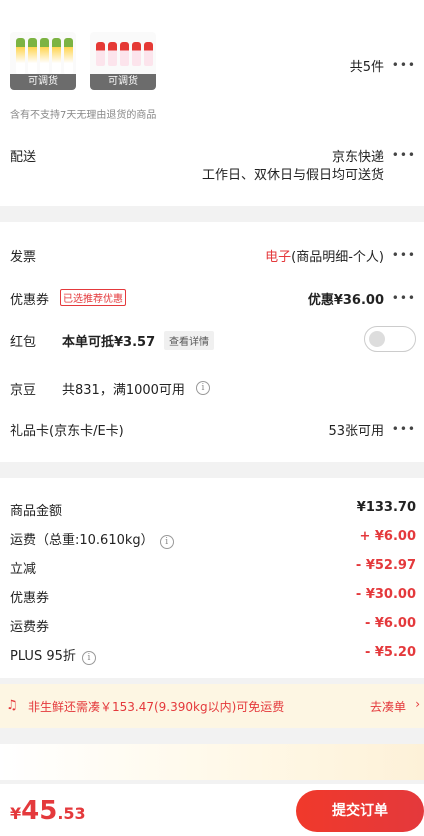  What do you see at coordinates (83, 115) in the screenshot?
I see `return-notice: 含有不支持7天无理由退货的商品` at bounding box center [83, 115].